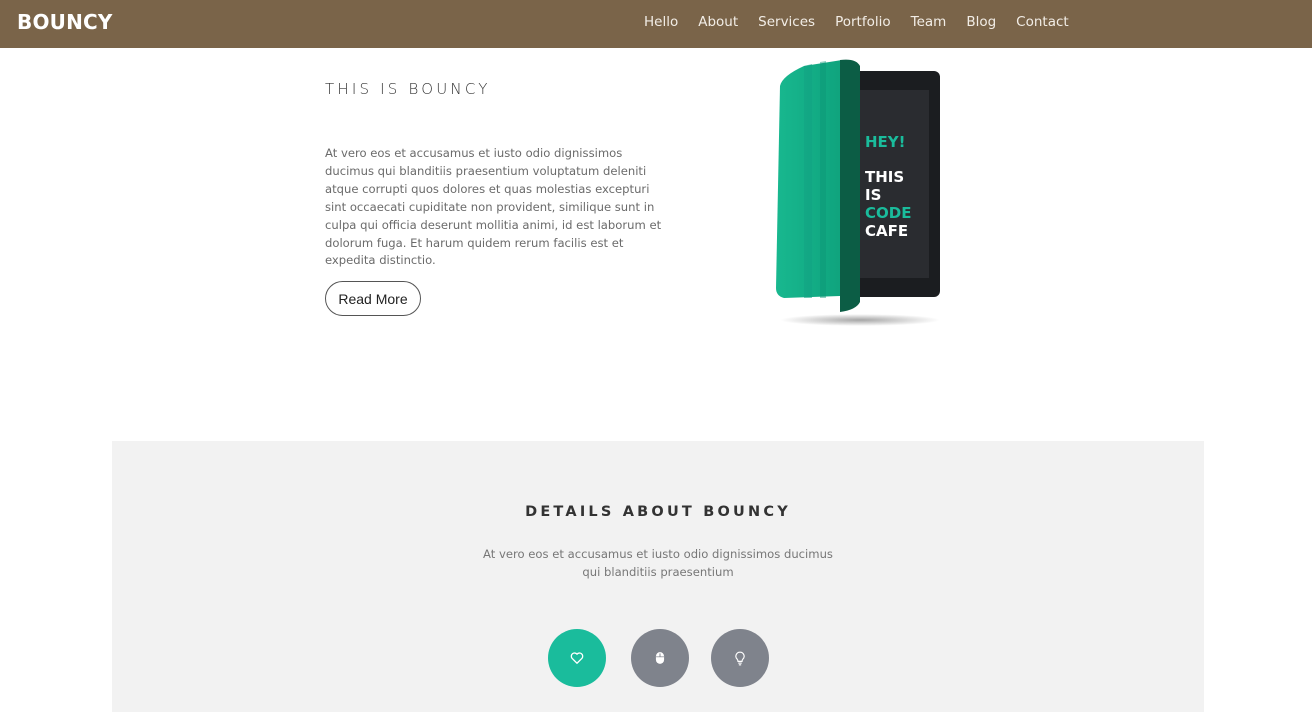  What do you see at coordinates (786, 22) in the screenshot?
I see `nav-services: Services` at bounding box center [786, 22].